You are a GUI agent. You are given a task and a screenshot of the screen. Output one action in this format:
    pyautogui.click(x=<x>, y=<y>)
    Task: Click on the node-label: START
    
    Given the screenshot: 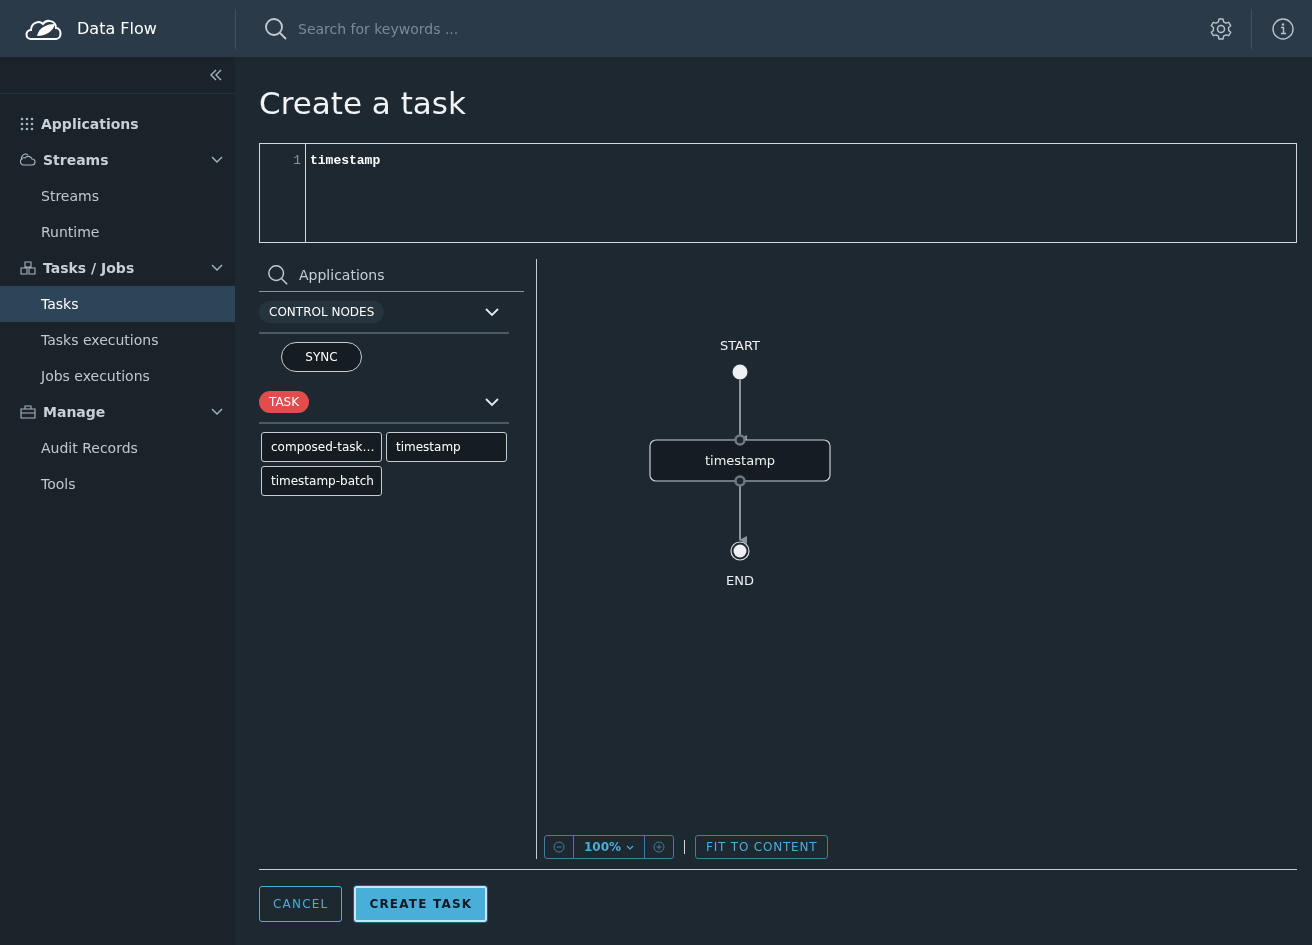 What is the action you would take?
    pyautogui.click(x=740, y=345)
    